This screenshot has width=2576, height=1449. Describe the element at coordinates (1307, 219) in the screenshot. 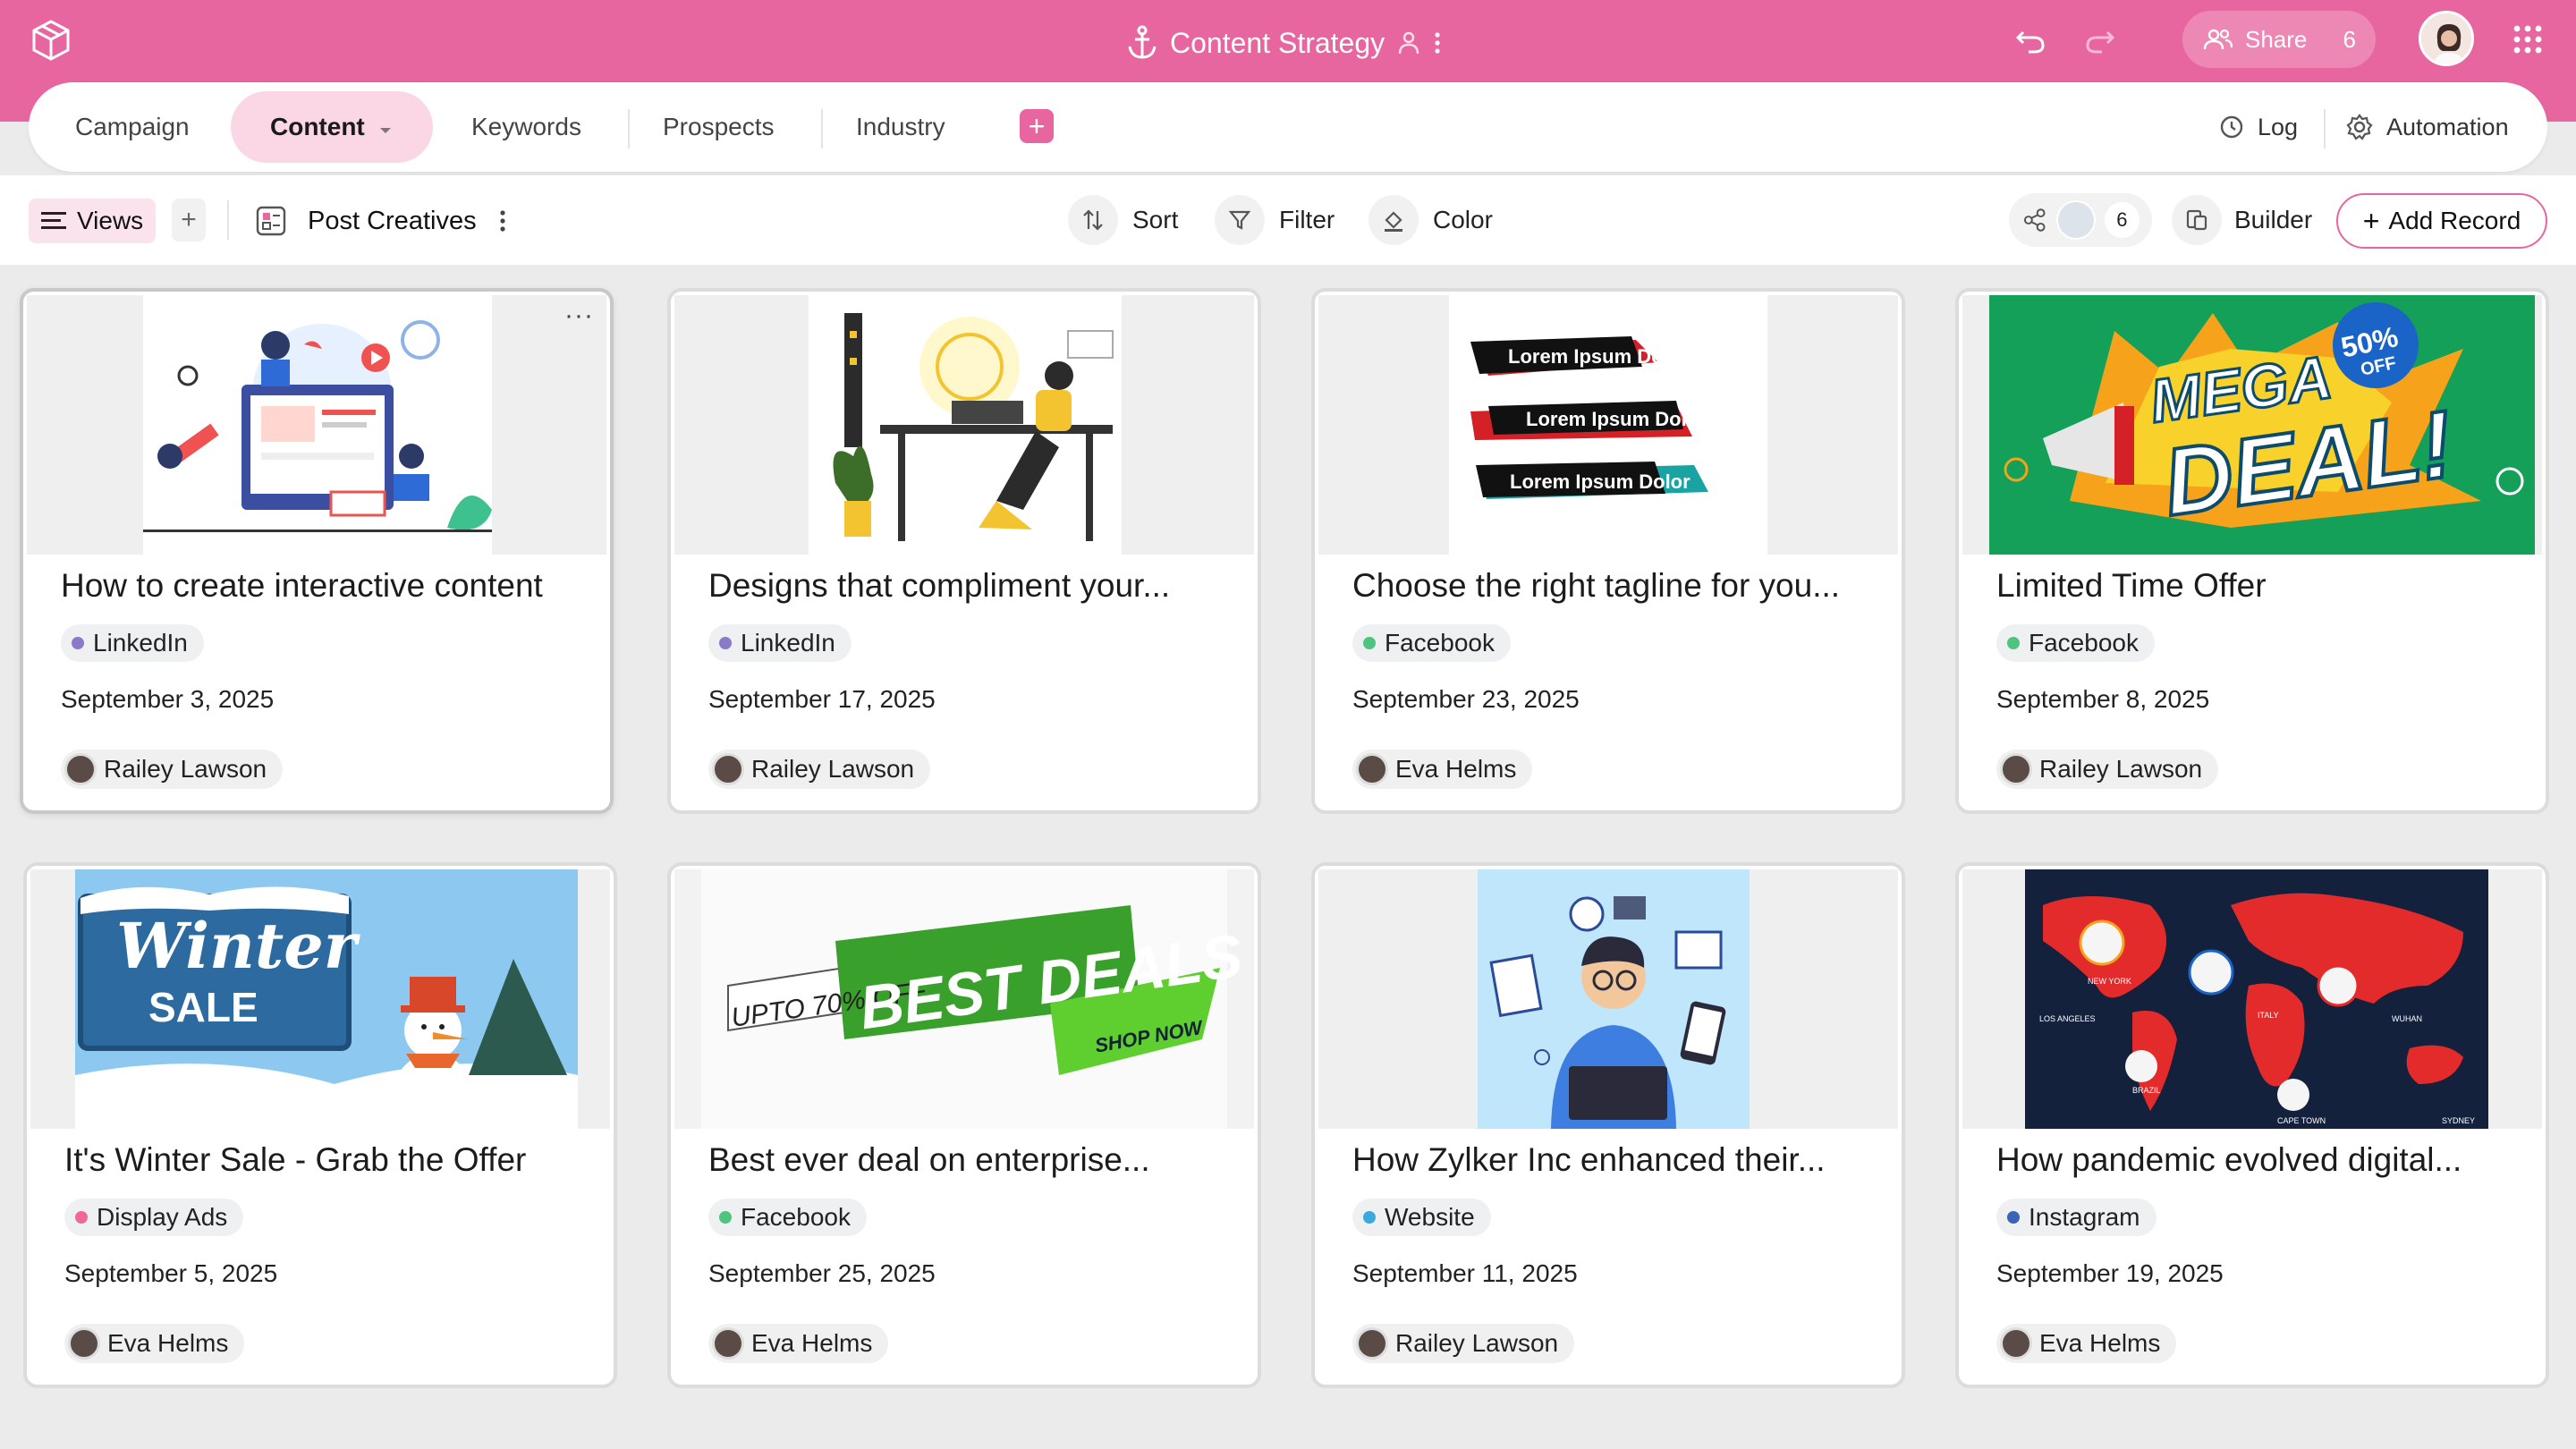

I see `filter-label: Filter` at that location.